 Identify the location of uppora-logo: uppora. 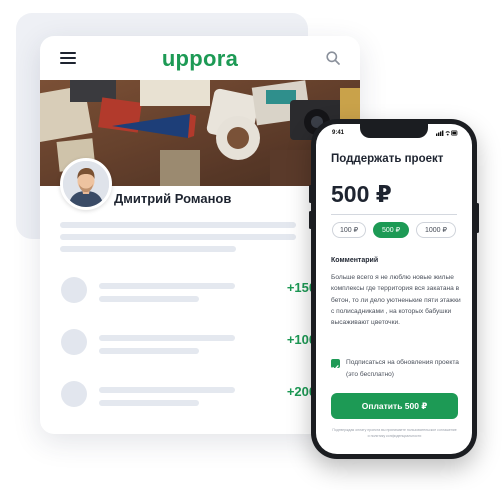
(200, 59).